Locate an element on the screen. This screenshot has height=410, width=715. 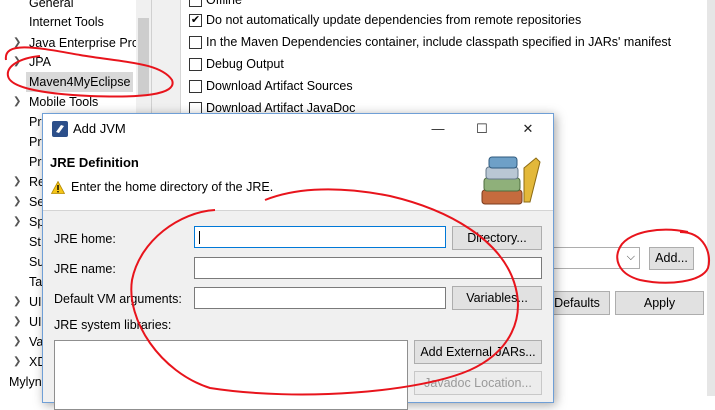
maximize-button: ☐ is located at coordinates (482, 129).